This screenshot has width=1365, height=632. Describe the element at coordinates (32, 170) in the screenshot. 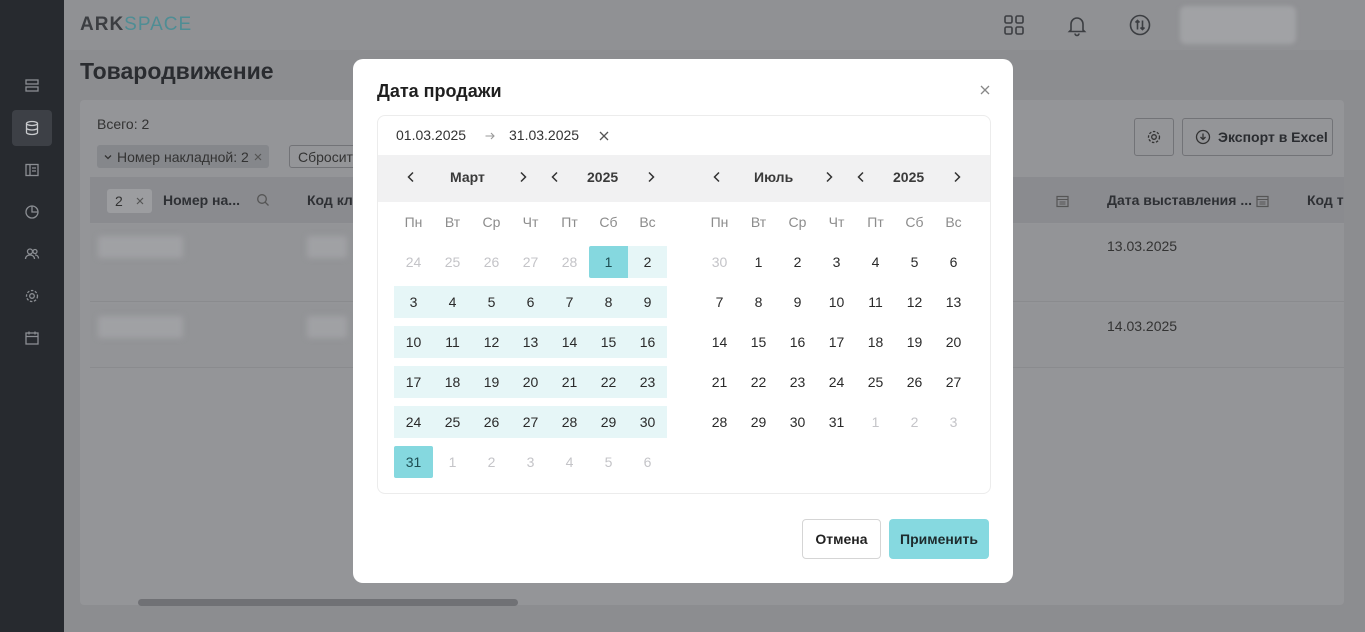

I see `sidebar-item-layout` at that location.